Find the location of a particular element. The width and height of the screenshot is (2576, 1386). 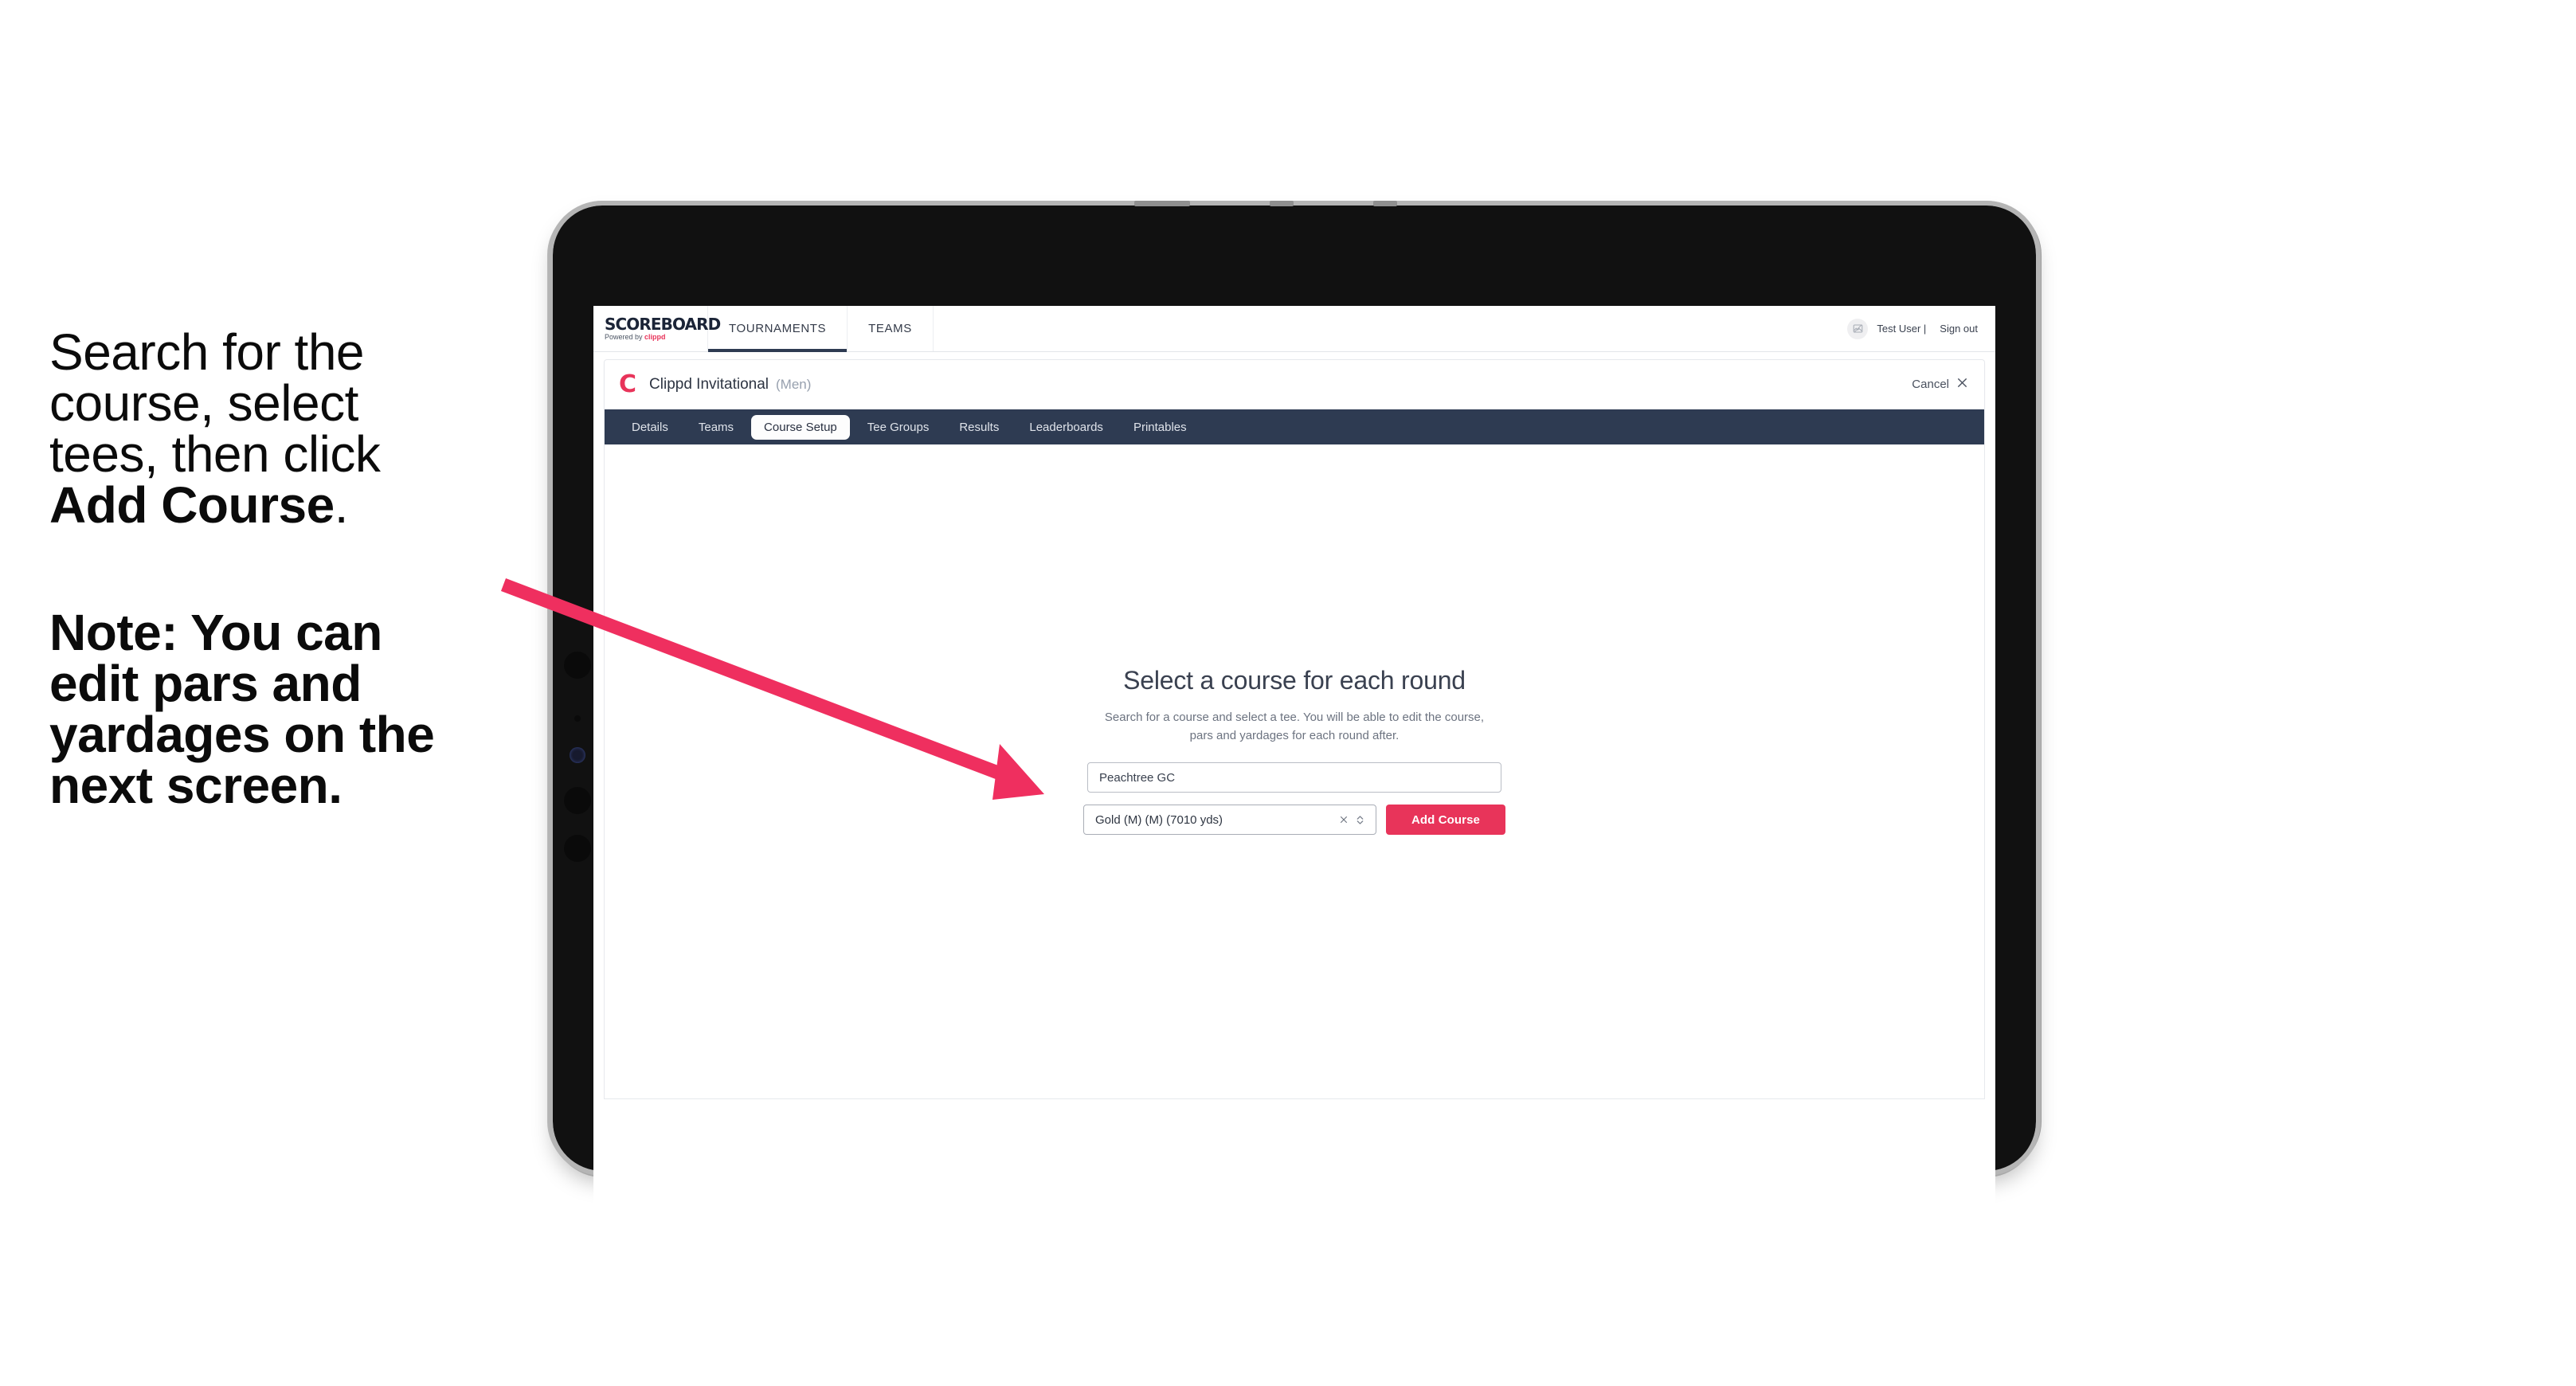

section-tab-results: Results is located at coordinates (979, 427).